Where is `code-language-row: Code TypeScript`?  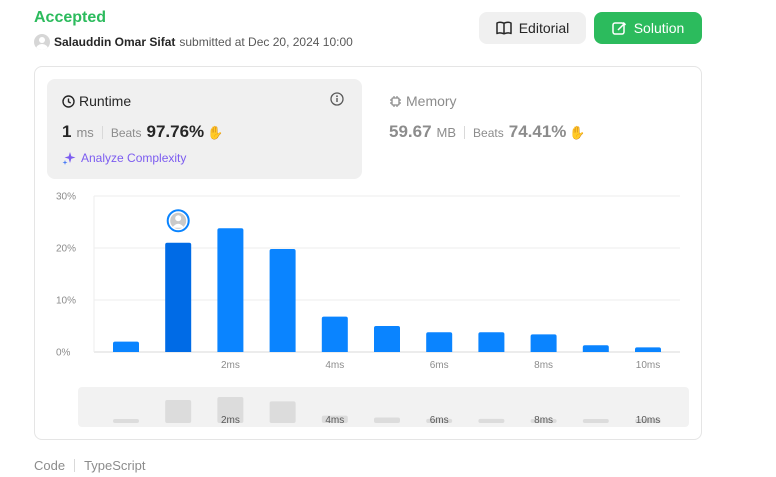
code-language-row: Code TypeScript is located at coordinates (90, 465).